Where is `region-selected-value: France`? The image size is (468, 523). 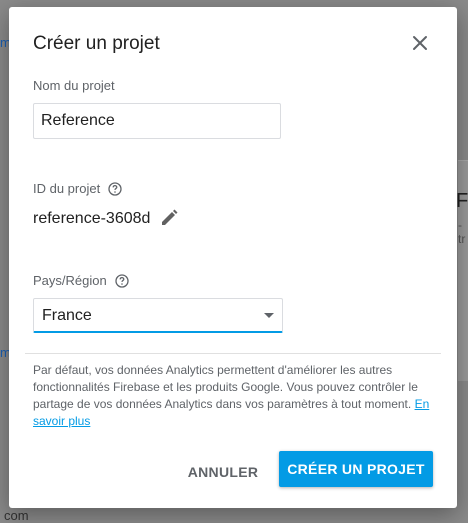
region-selected-value: France is located at coordinates (67, 315).